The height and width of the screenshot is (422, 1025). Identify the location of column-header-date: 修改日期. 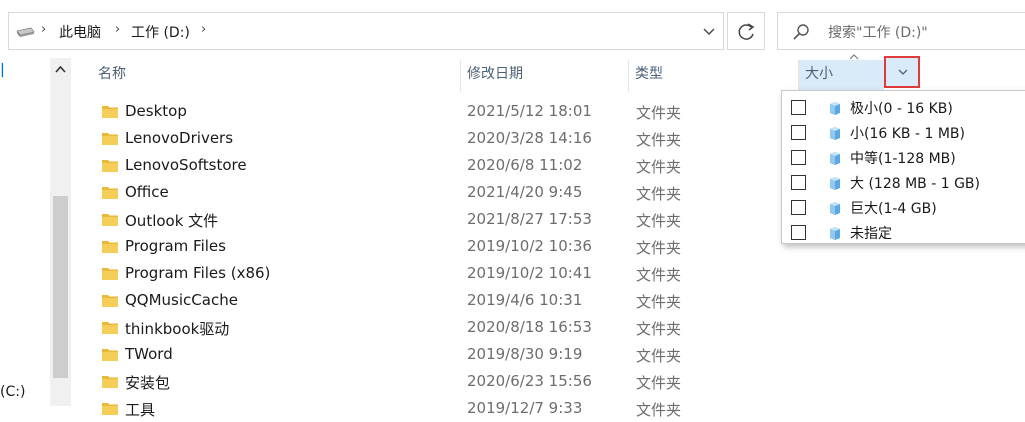
(544, 76).